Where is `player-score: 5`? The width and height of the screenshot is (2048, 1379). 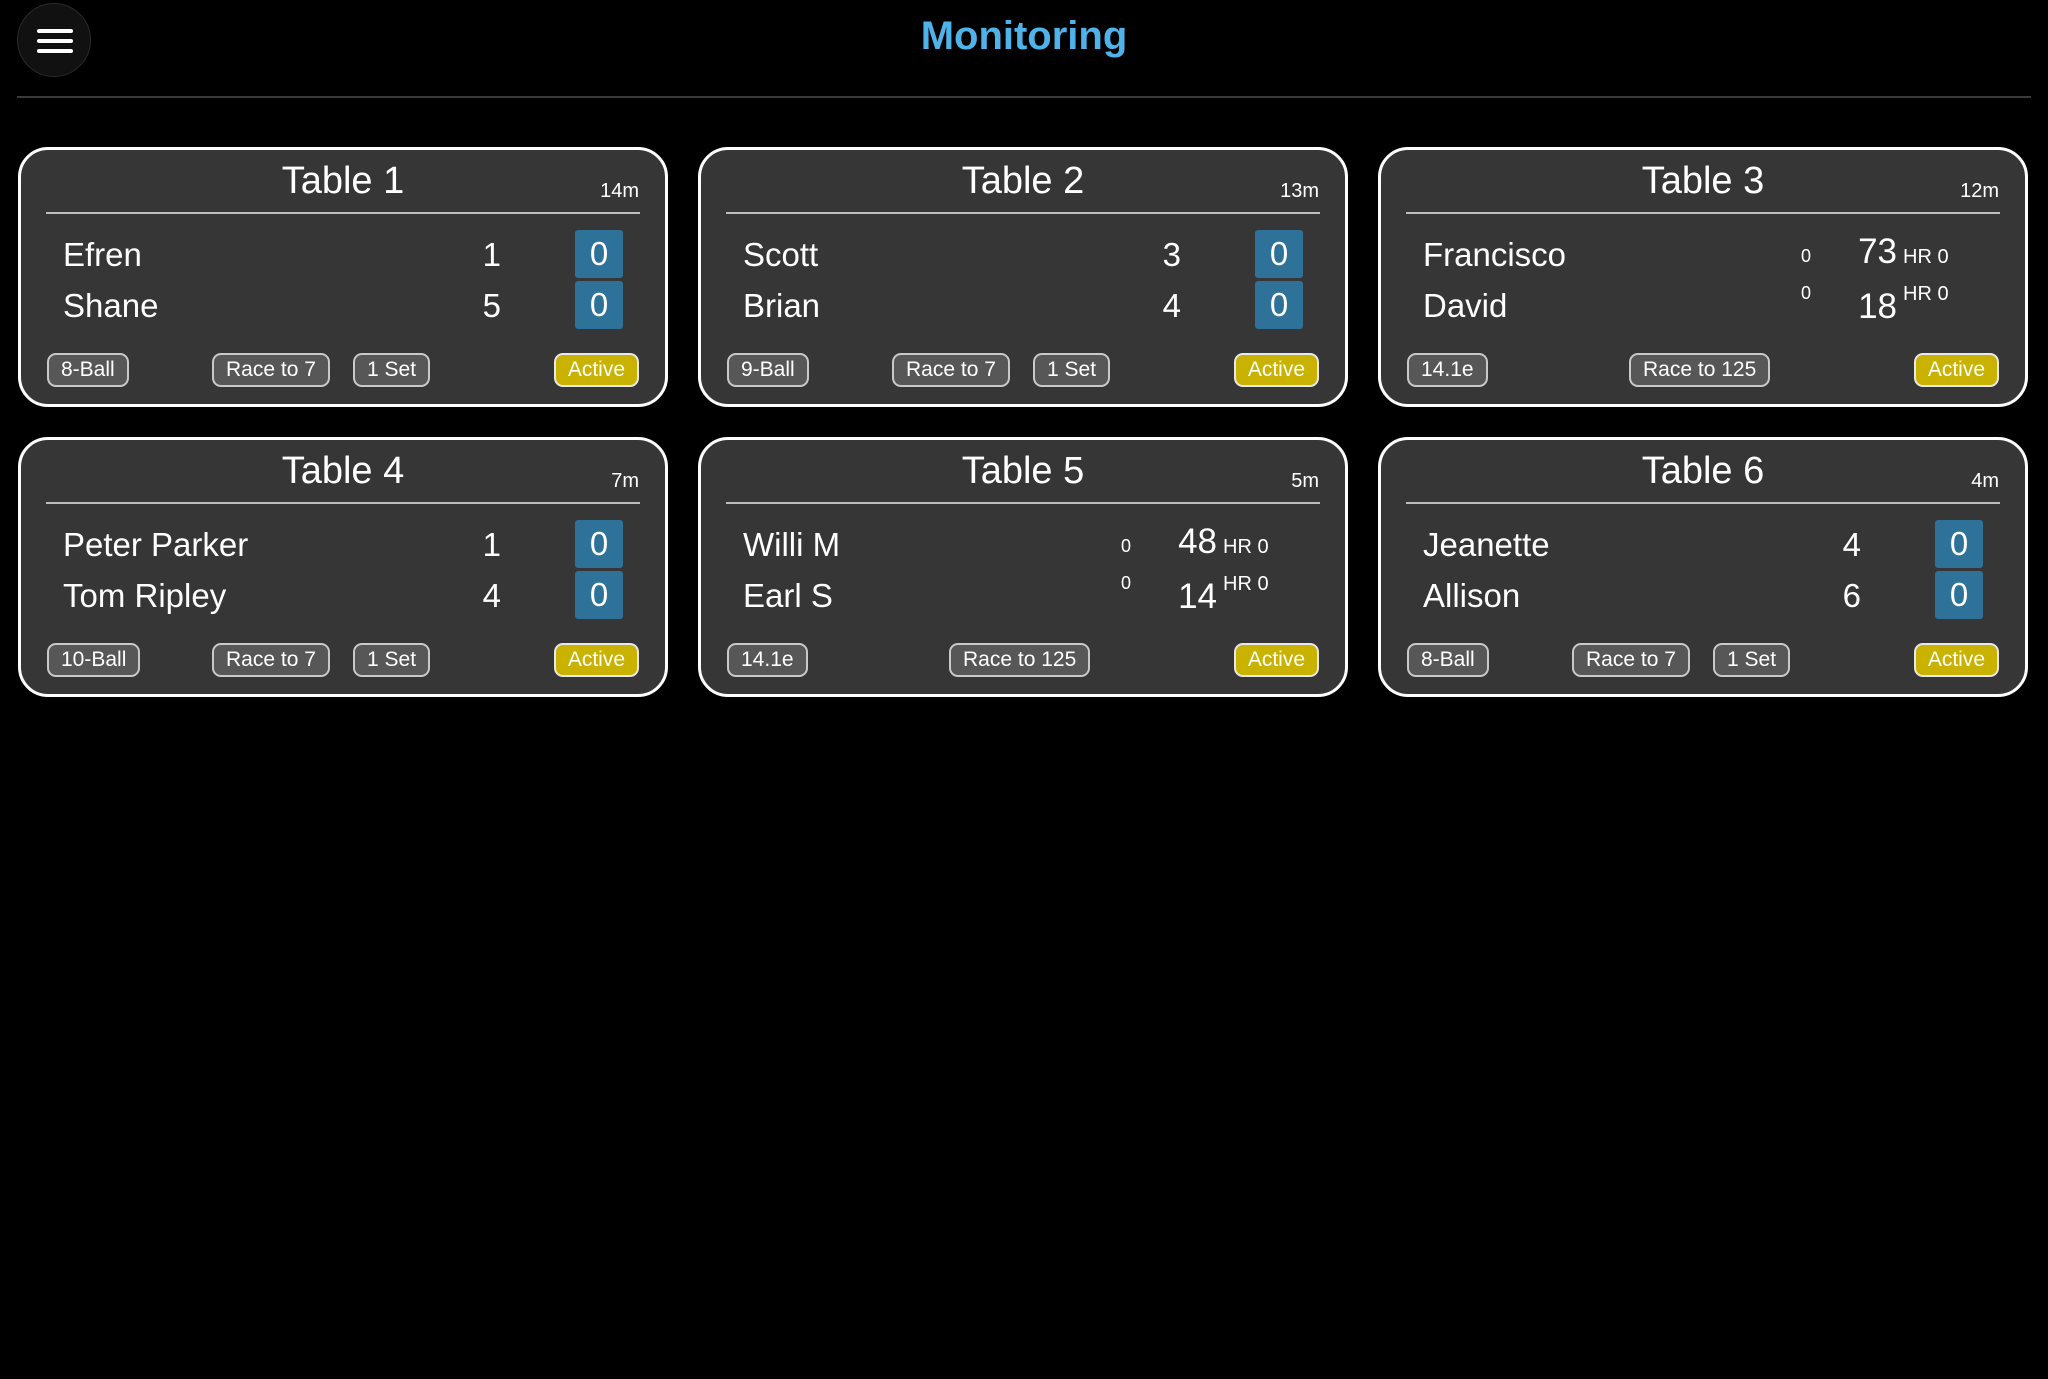 player-score: 5 is located at coordinates (491, 305).